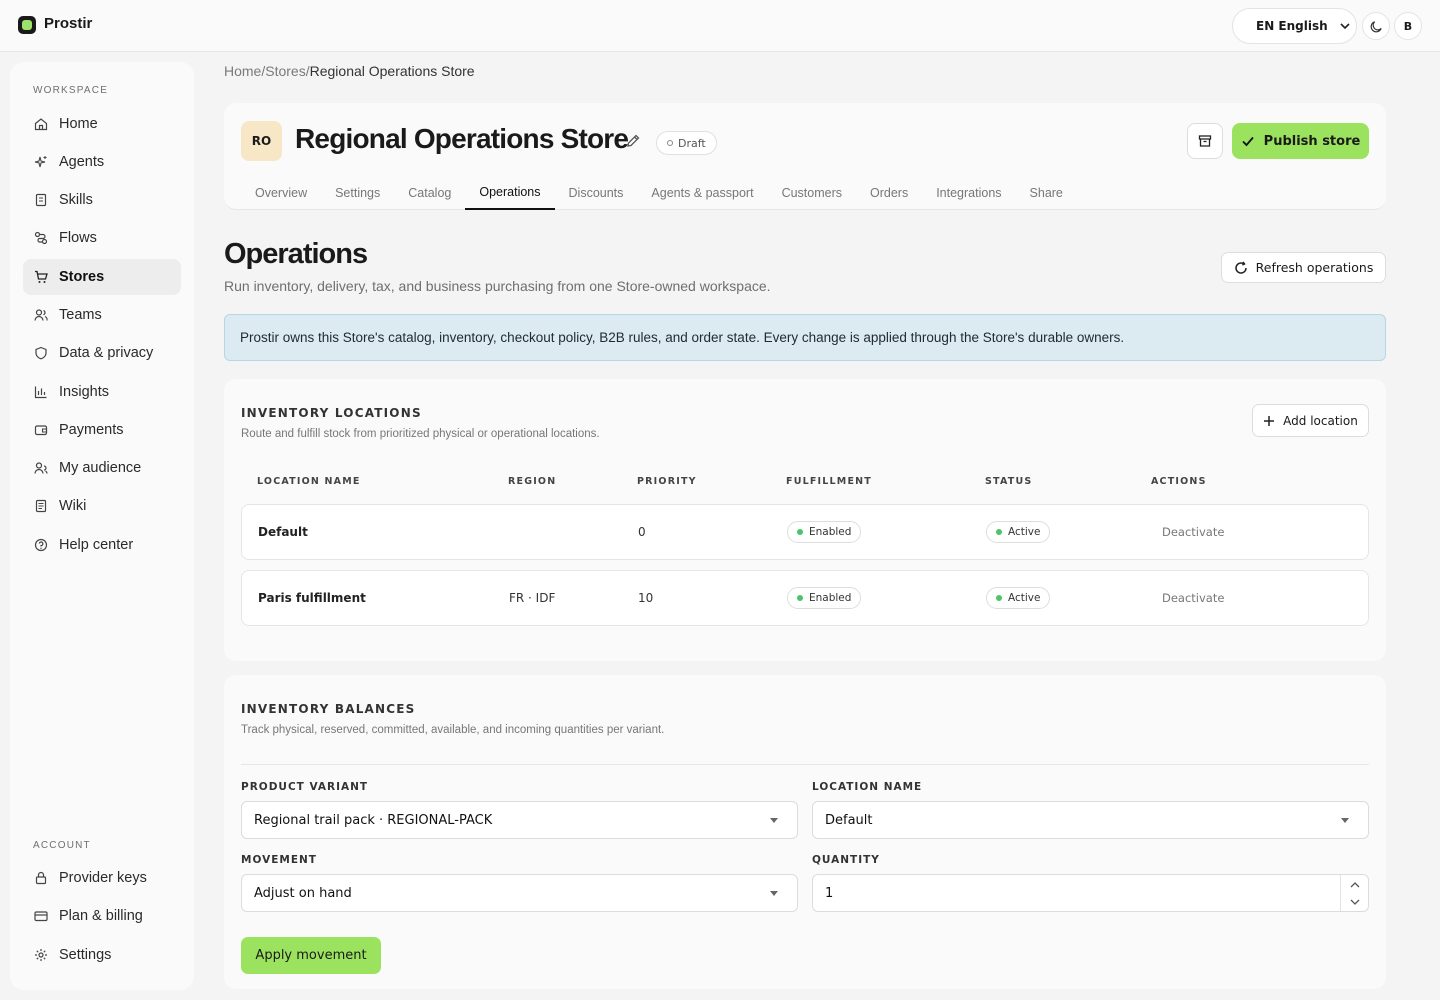 This screenshot has width=1440, height=1000. What do you see at coordinates (846, 860) in the screenshot?
I see `quantity-label: QUANTITY` at bounding box center [846, 860].